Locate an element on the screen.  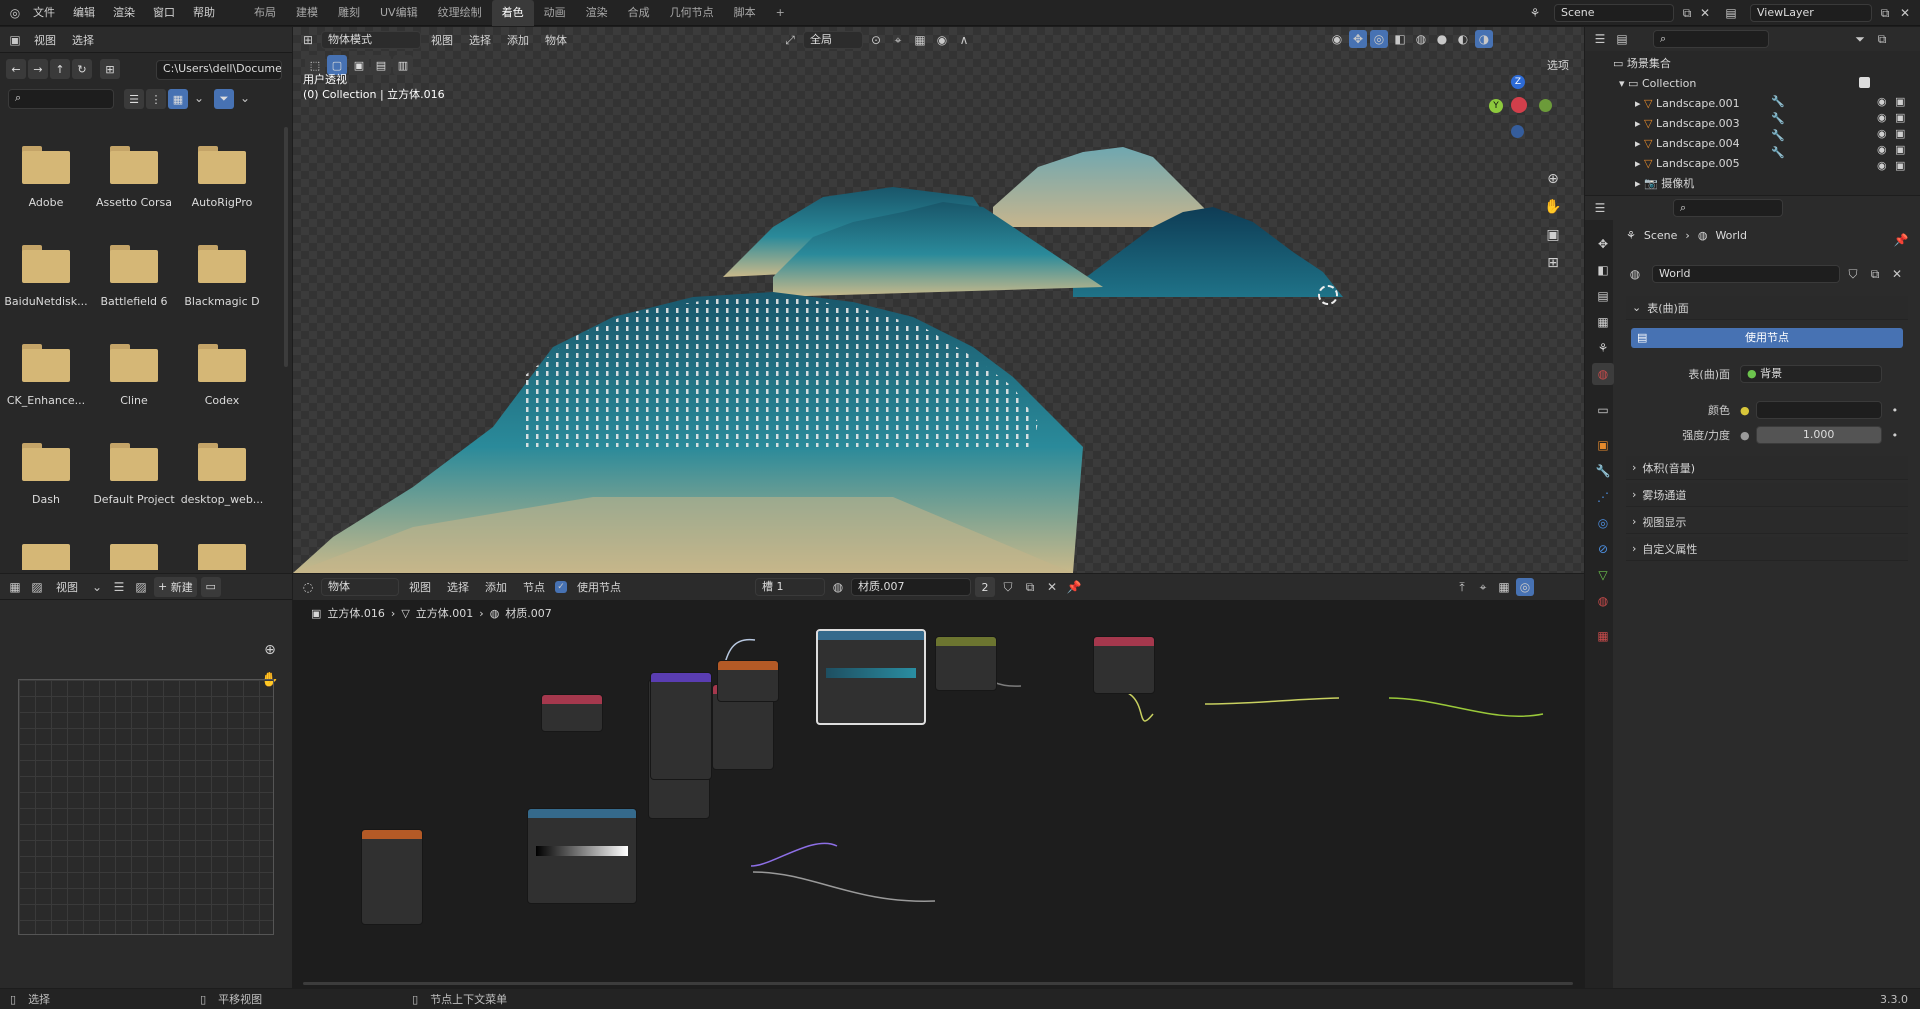
outliner-item-landscape-004: ▸ ▽ Landscape.004 is located at coordinates (1752, 143).